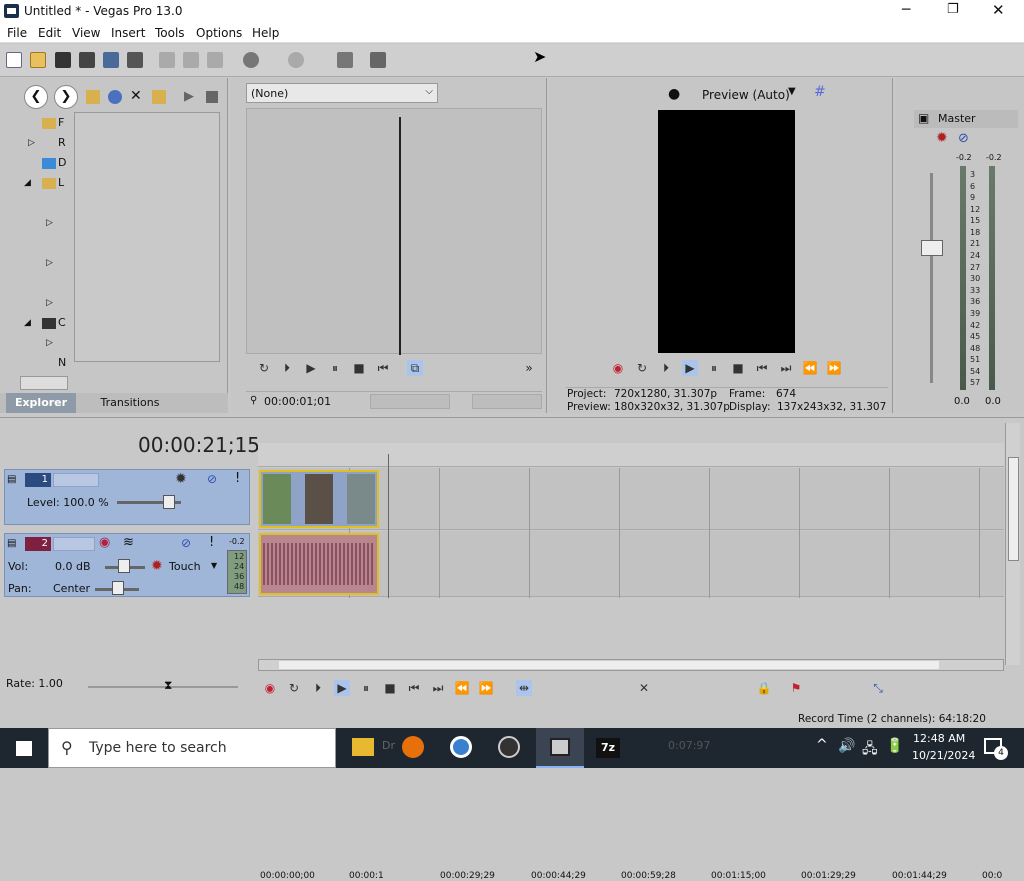 The height and width of the screenshot is (881, 1024). Describe the element at coordinates (62, 362) in the screenshot. I see `tree-label-n: N` at that location.